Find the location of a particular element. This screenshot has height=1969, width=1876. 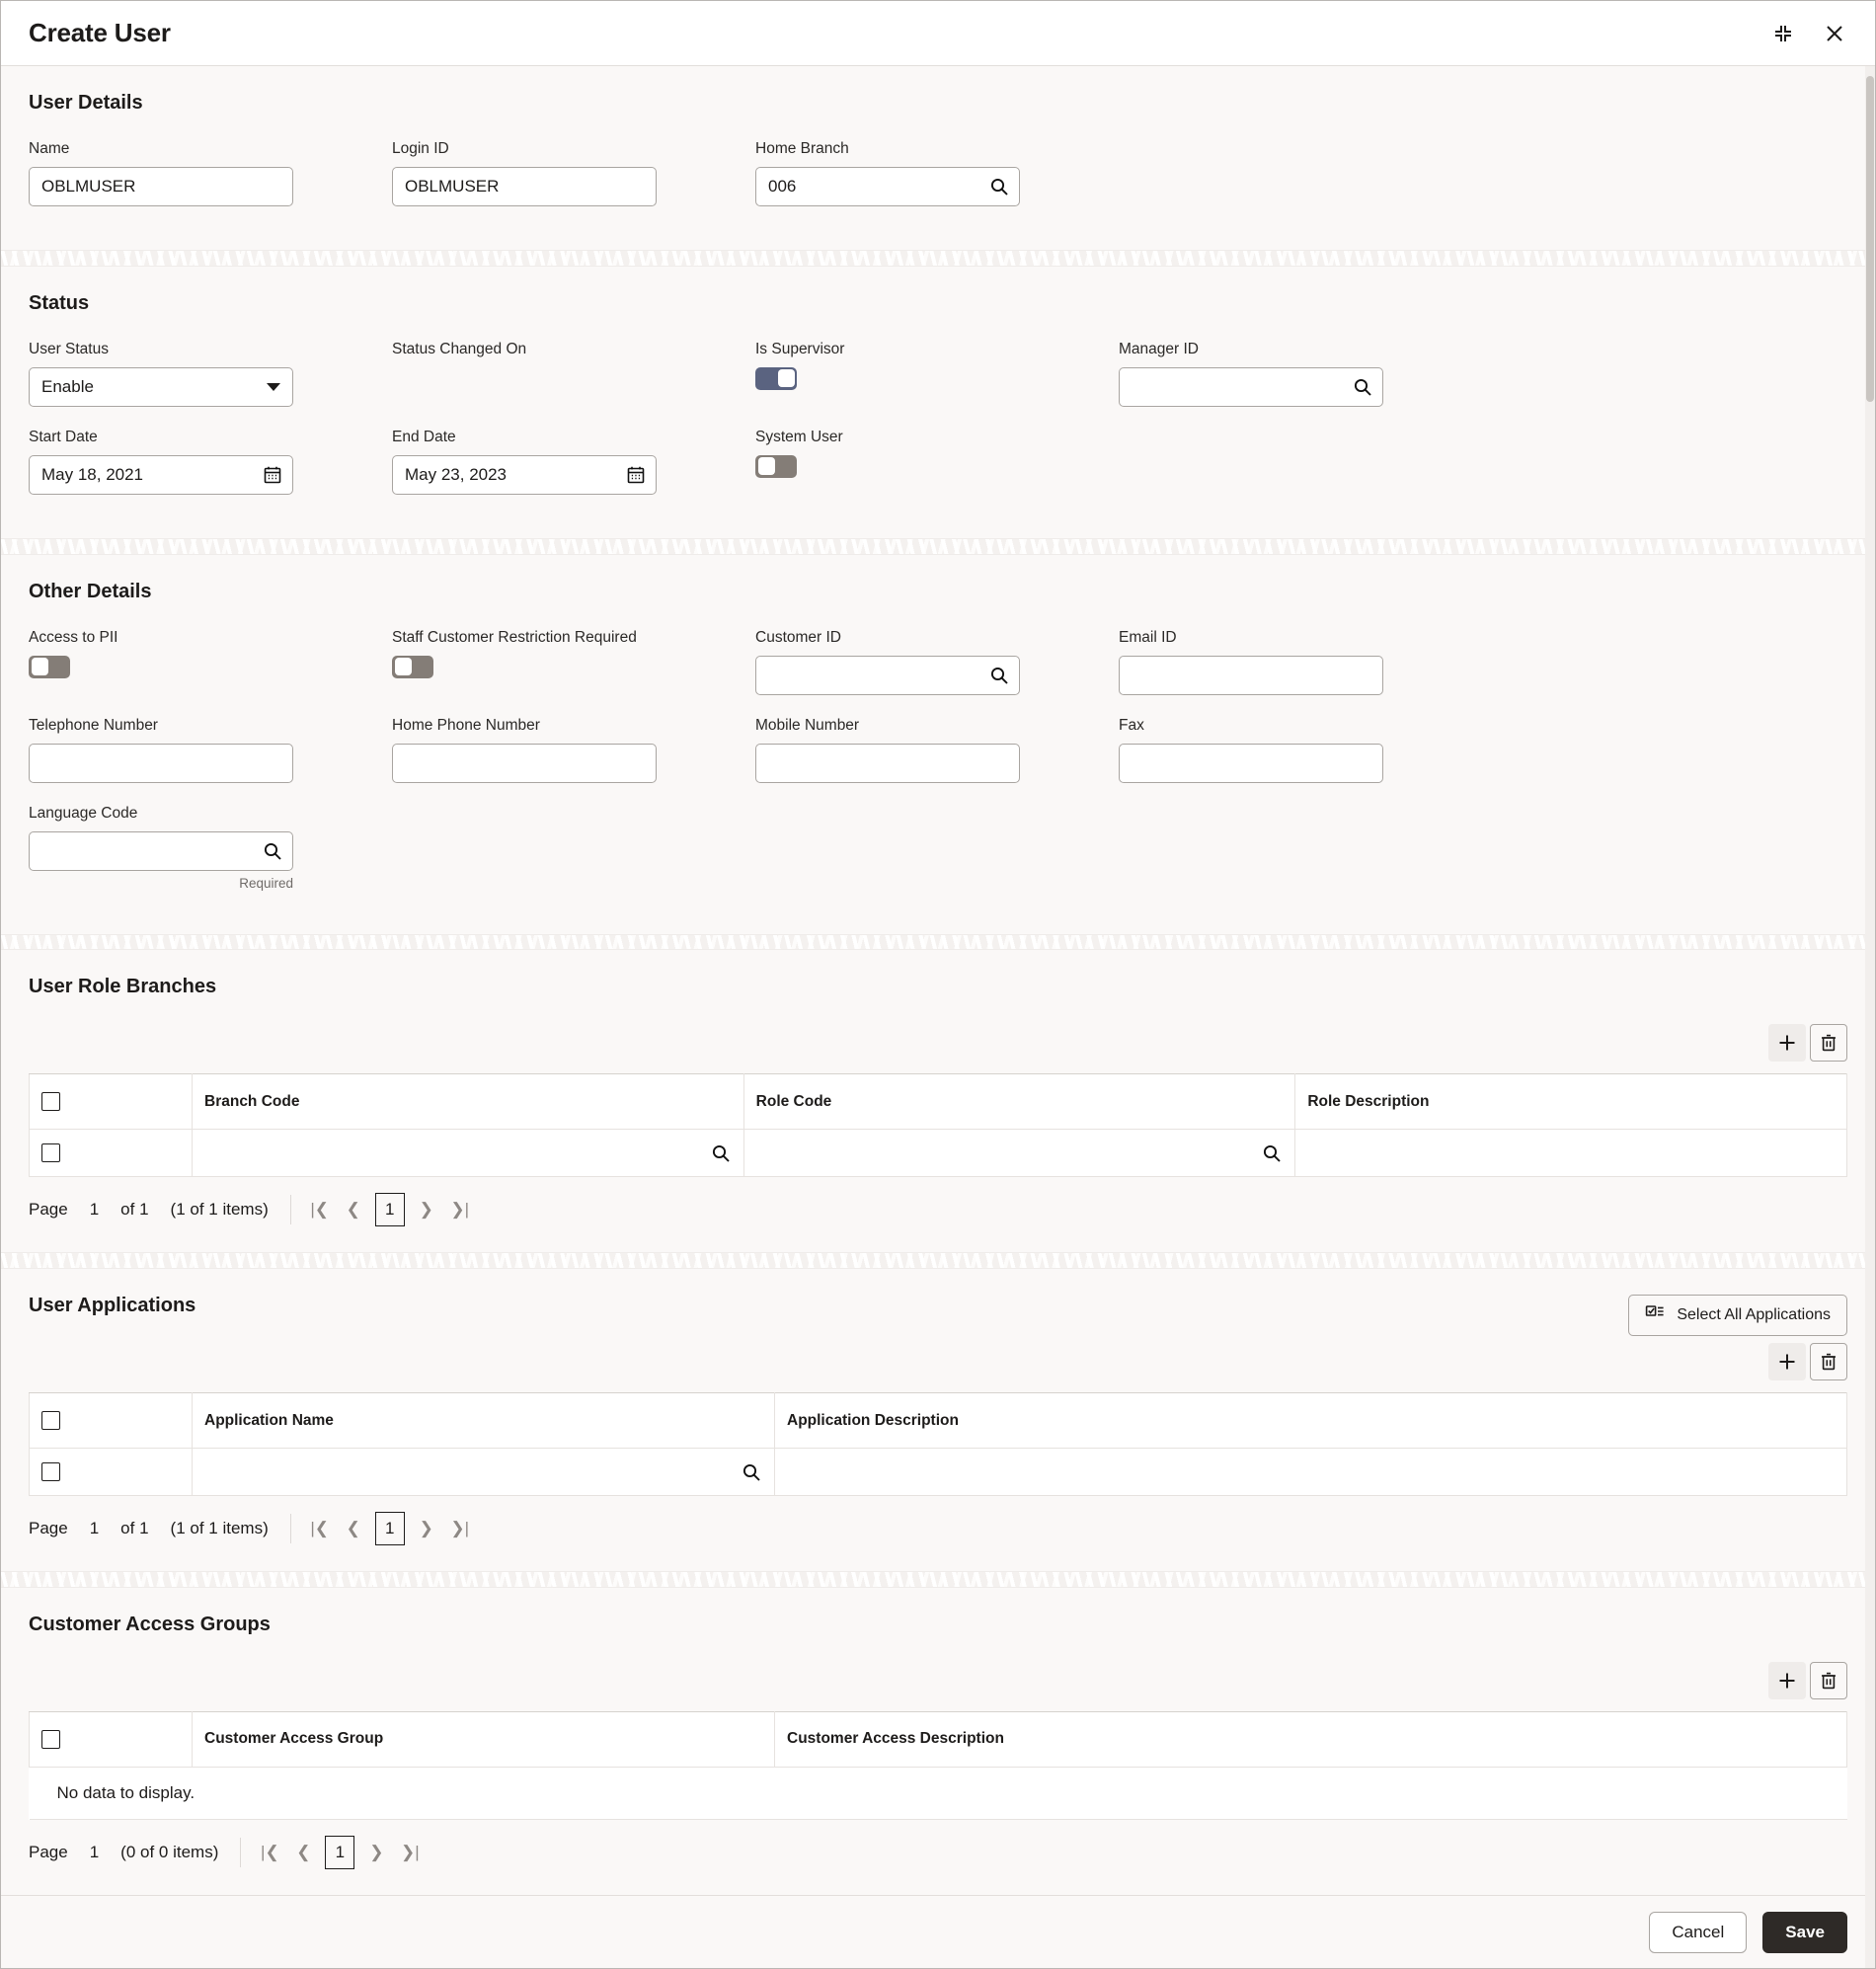

pager-label: Page is located at coordinates (48, 1210).